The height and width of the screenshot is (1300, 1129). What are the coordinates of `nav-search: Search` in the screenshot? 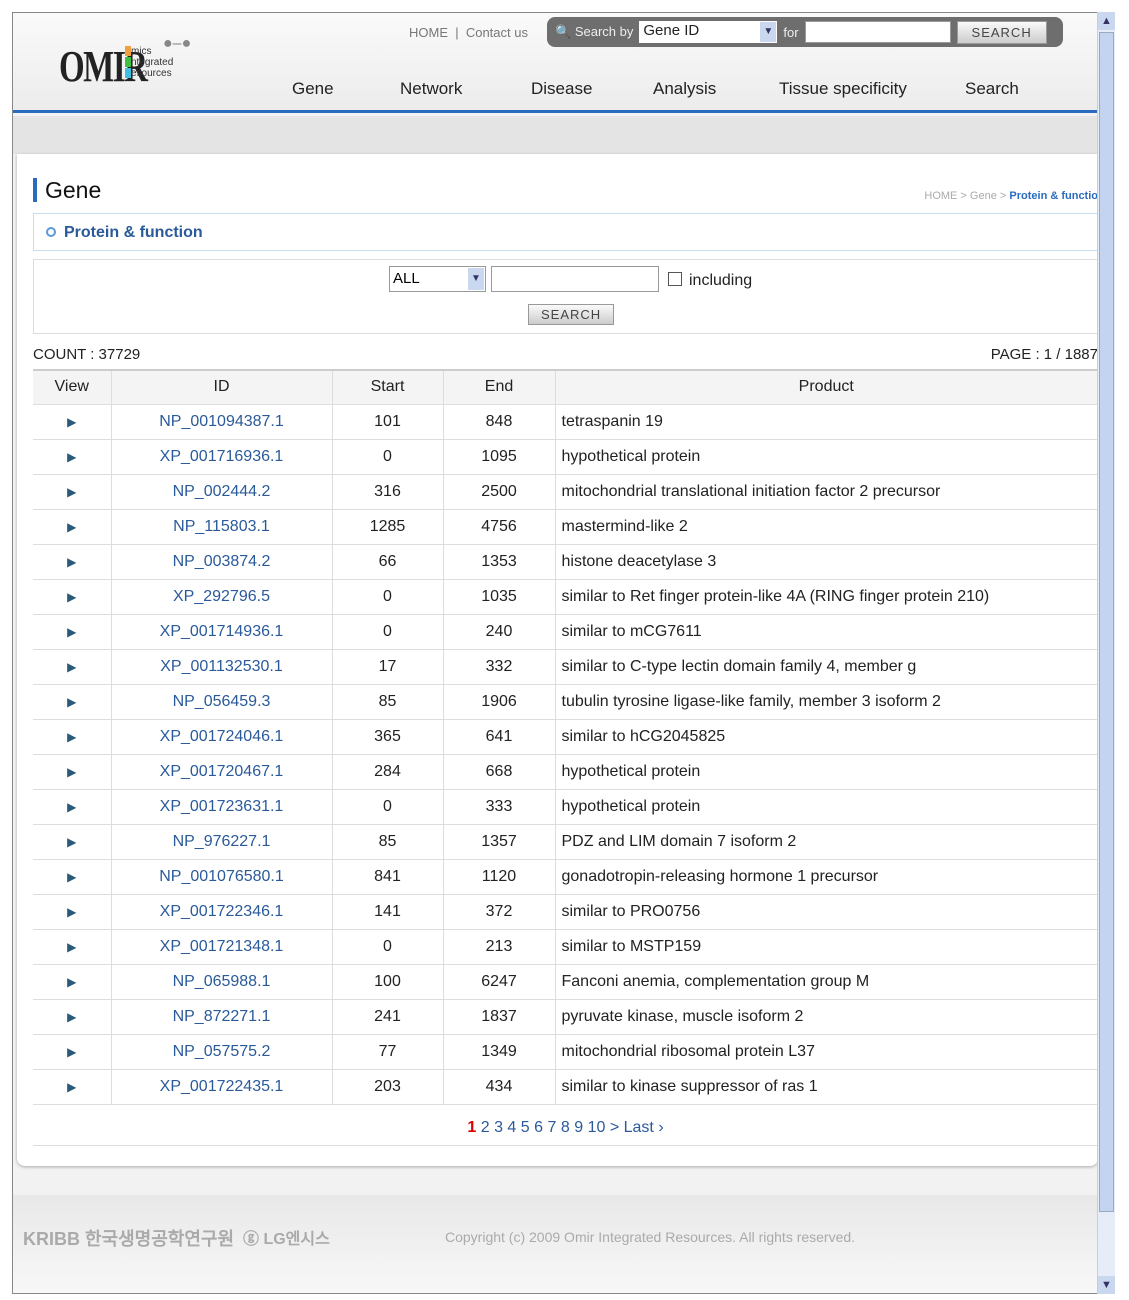 It's located at (992, 89).